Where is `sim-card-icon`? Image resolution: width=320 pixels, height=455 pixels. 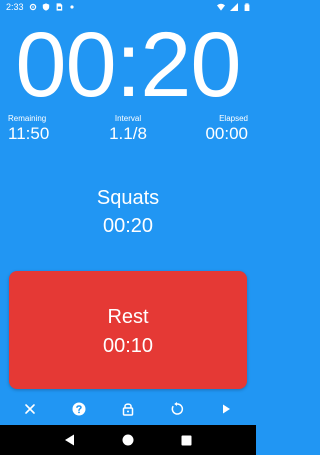
sim-card-icon is located at coordinates (59, 7).